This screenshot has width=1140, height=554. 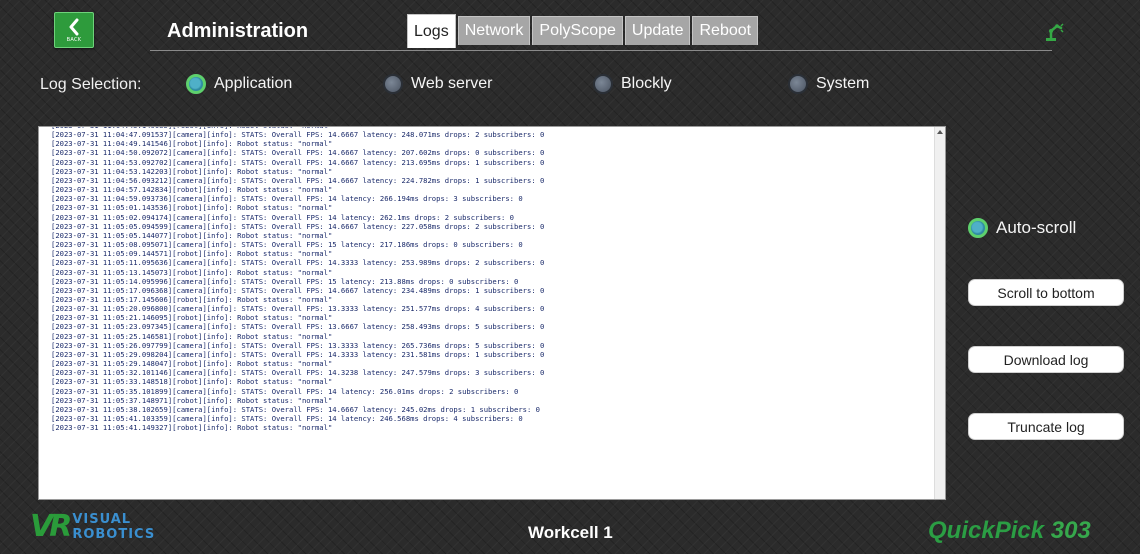 I want to click on header-divider, so click(x=601, y=50).